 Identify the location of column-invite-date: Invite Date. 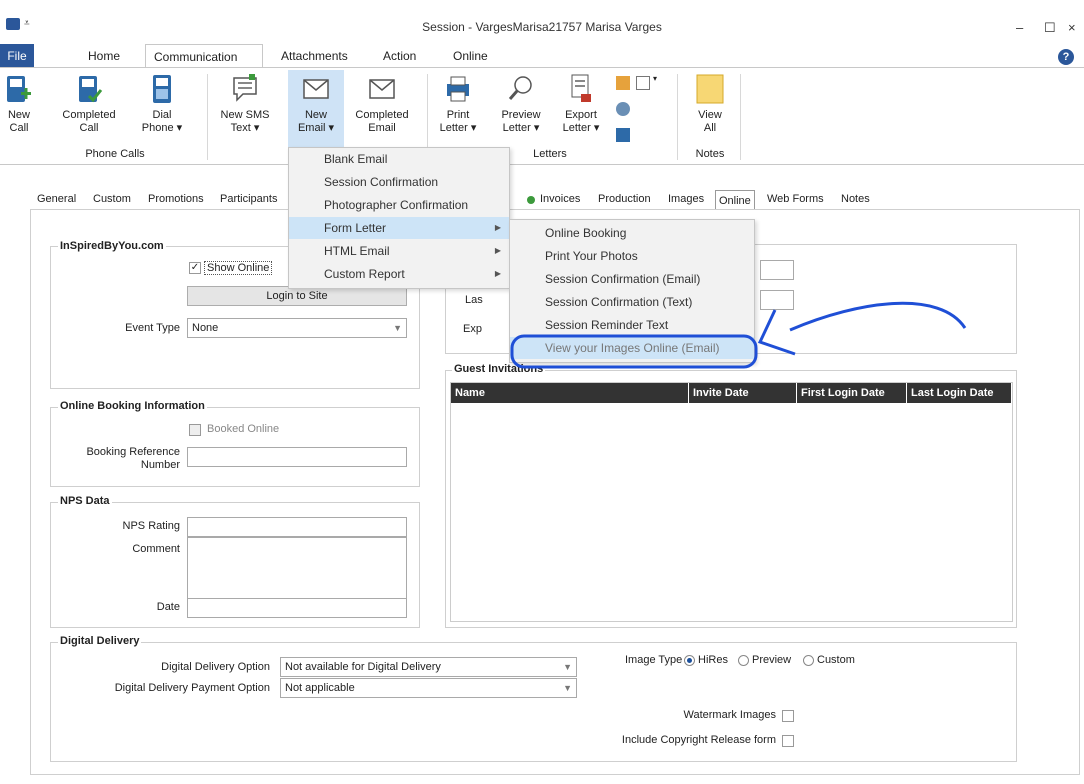
(743, 393).